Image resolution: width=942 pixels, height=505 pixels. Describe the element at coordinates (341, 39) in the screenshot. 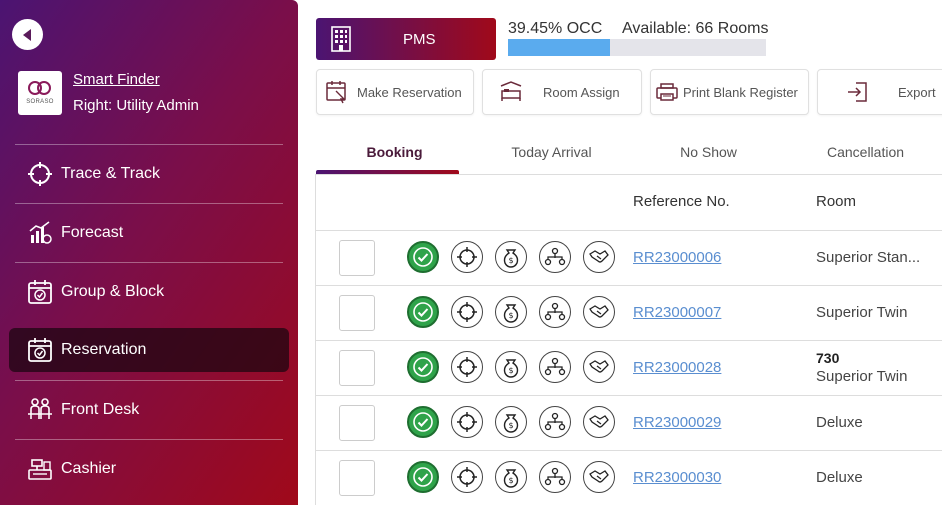

I see `building-icon` at that location.